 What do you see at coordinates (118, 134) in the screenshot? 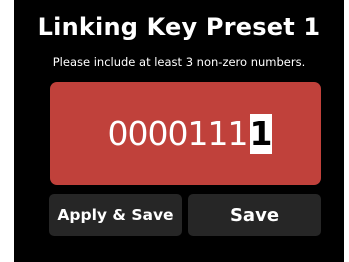
I see `key-digit-1: 0` at bounding box center [118, 134].